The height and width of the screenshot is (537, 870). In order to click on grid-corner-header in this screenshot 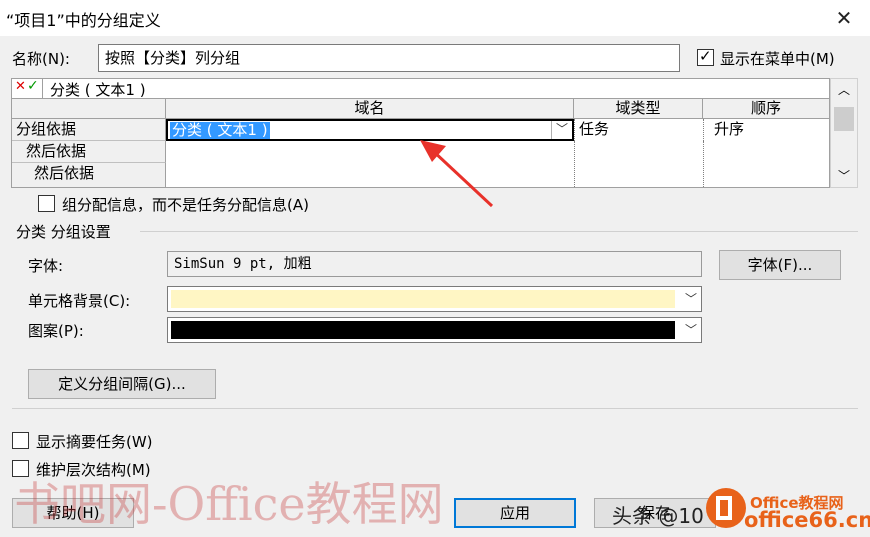, I will do `click(89, 109)`.